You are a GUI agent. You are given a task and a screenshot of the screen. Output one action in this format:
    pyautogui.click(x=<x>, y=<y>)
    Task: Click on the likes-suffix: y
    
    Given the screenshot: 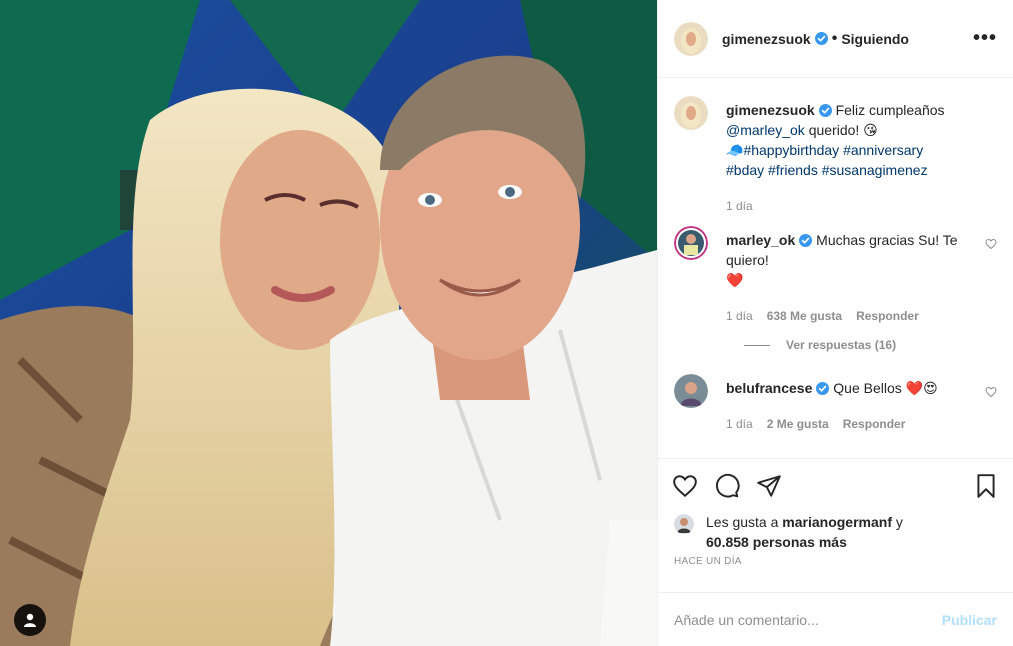 What is the action you would take?
    pyautogui.click(x=899, y=522)
    